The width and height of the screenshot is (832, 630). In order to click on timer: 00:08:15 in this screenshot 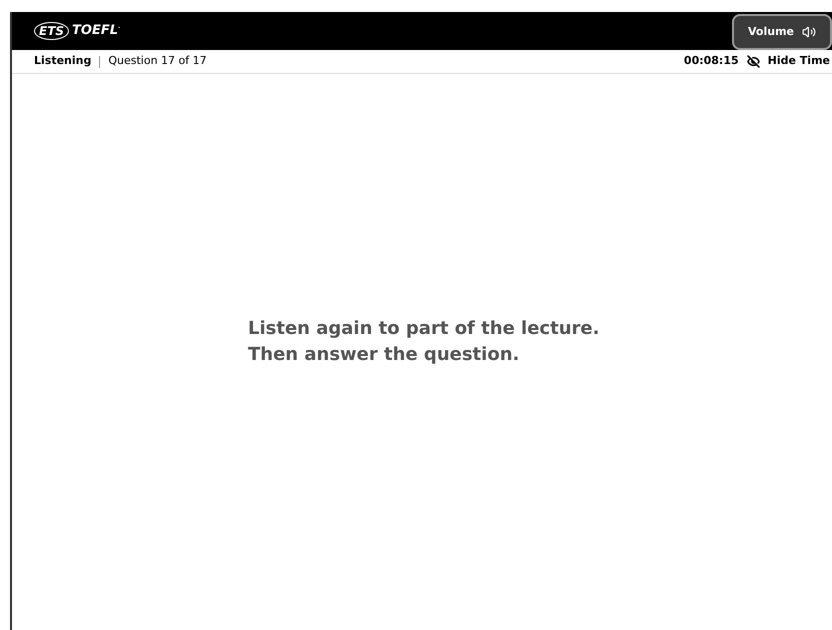, I will do `click(711, 61)`.